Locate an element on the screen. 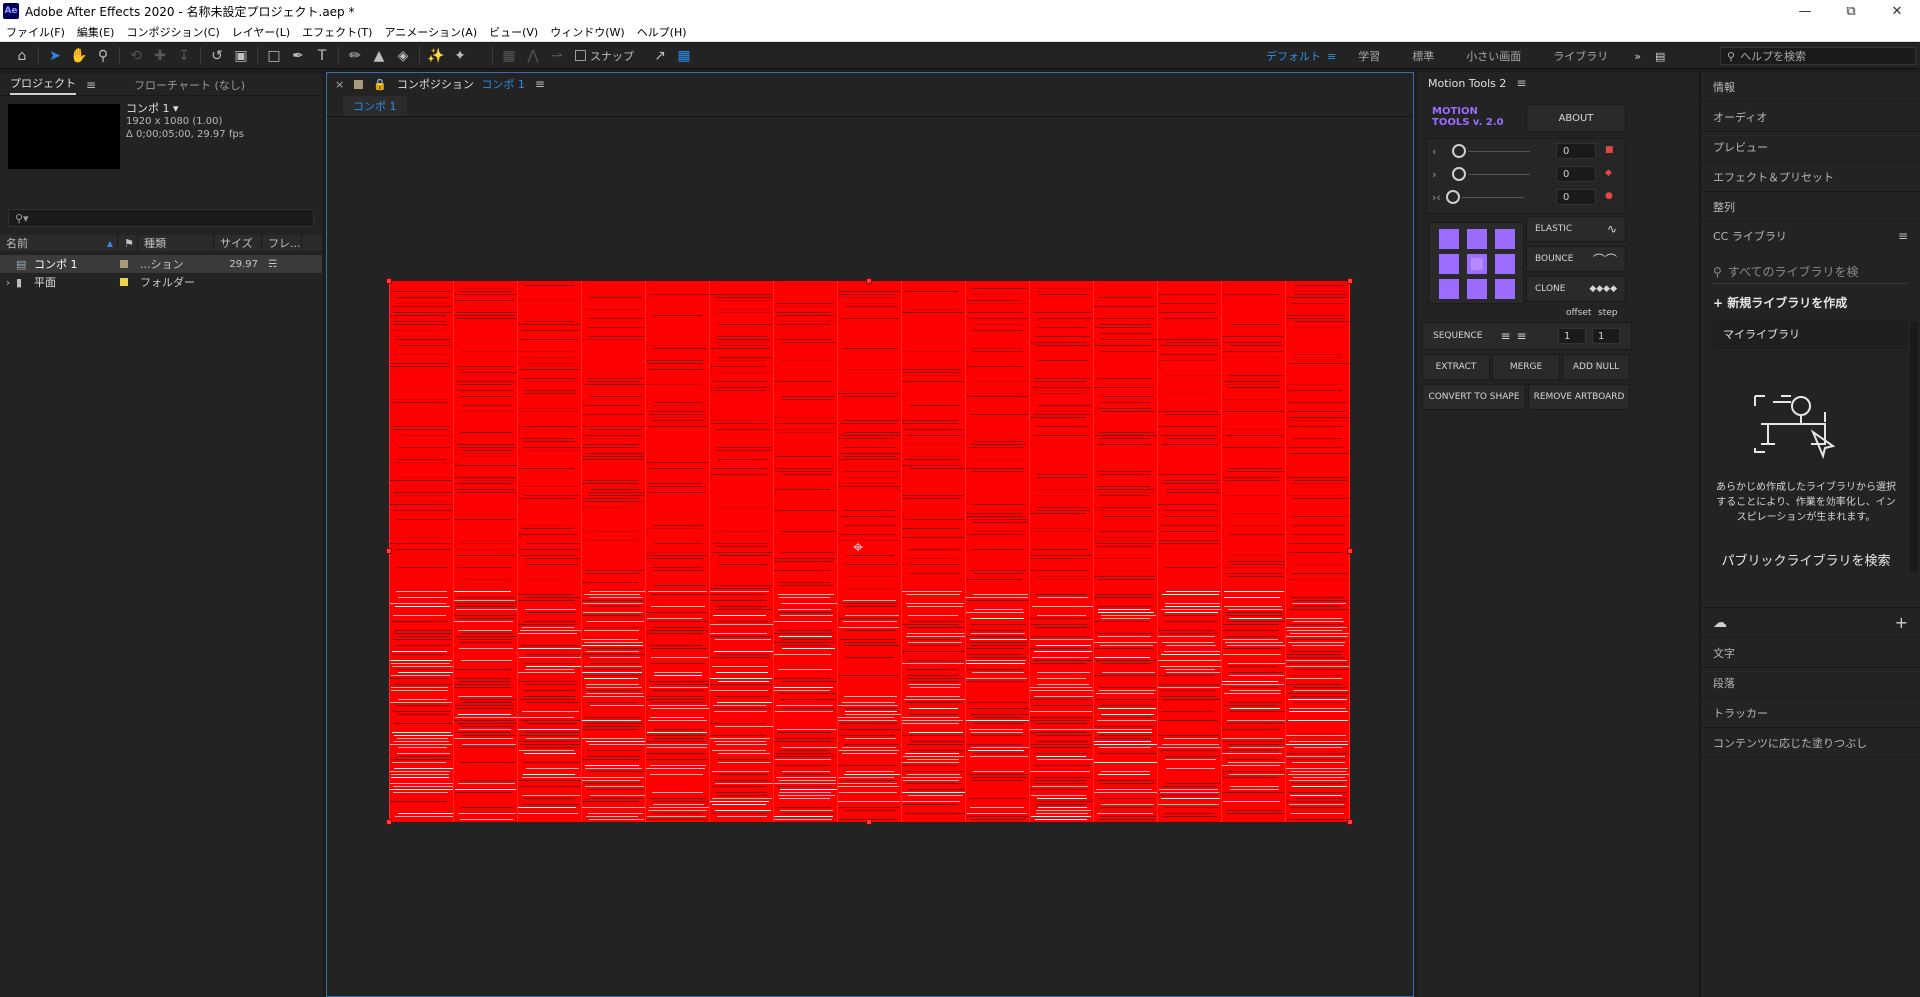 This screenshot has width=1920, height=997. anchor-left is located at coordinates (1449, 264).